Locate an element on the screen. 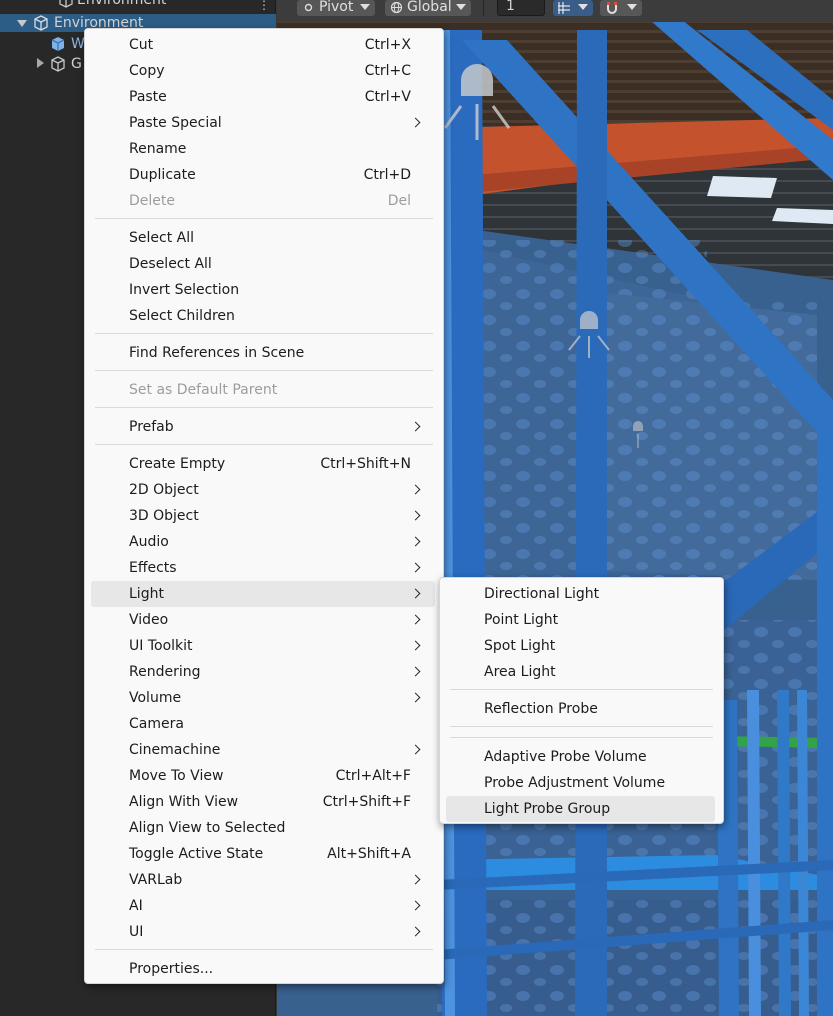  more-options-icon: ⋮ is located at coordinates (264, 6).